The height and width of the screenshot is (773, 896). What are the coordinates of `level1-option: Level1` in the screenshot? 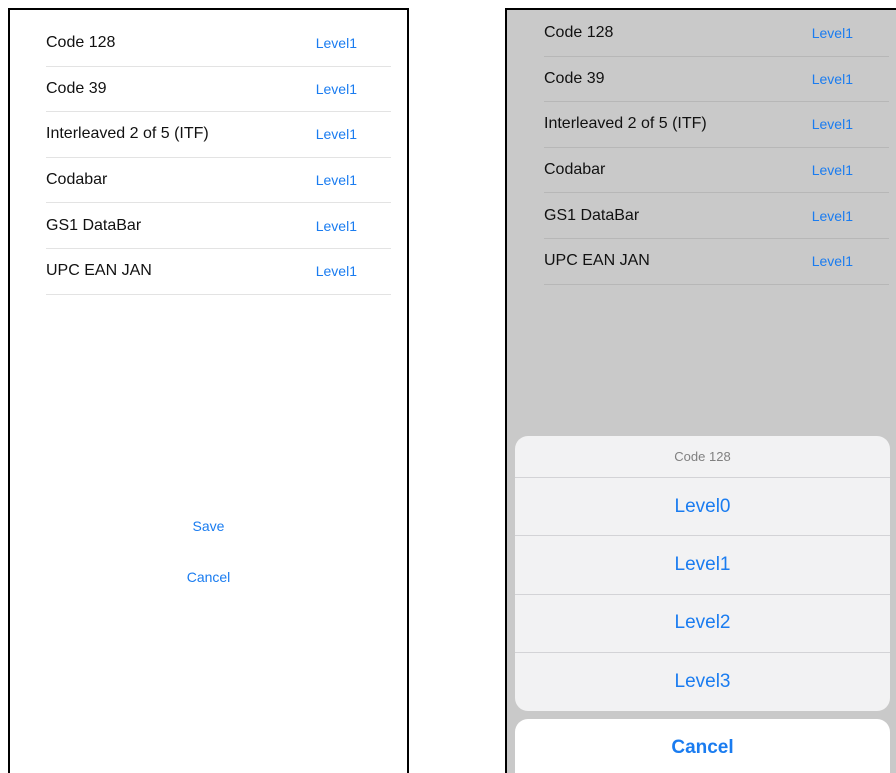 It's located at (702, 565).